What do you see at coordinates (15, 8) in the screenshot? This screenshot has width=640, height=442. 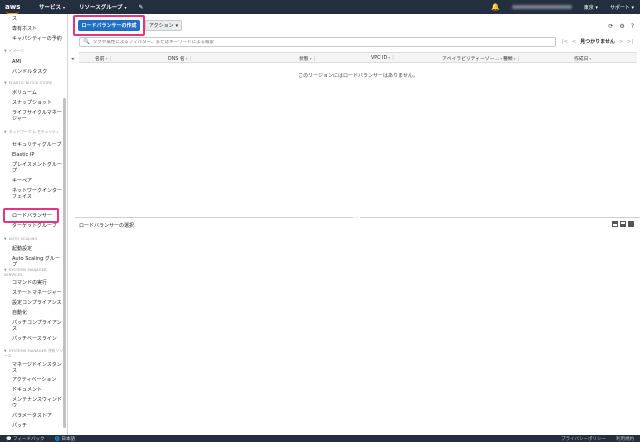 I see `aws-logo: aws` at bounding box center [15, 8].